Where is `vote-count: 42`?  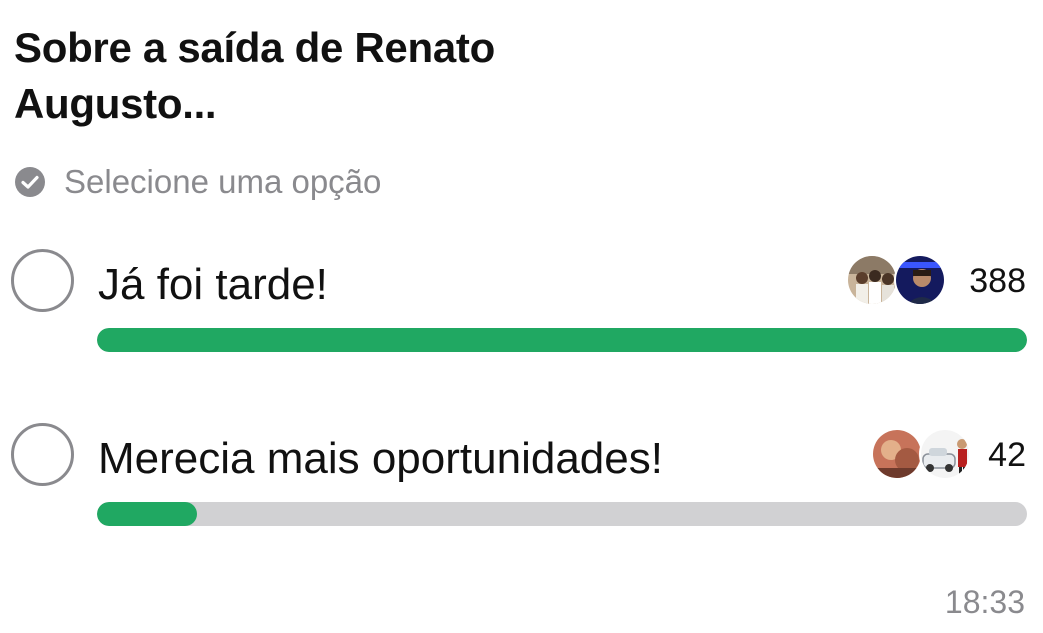 vote-count: 42 is located at coordinates (1007, 455).